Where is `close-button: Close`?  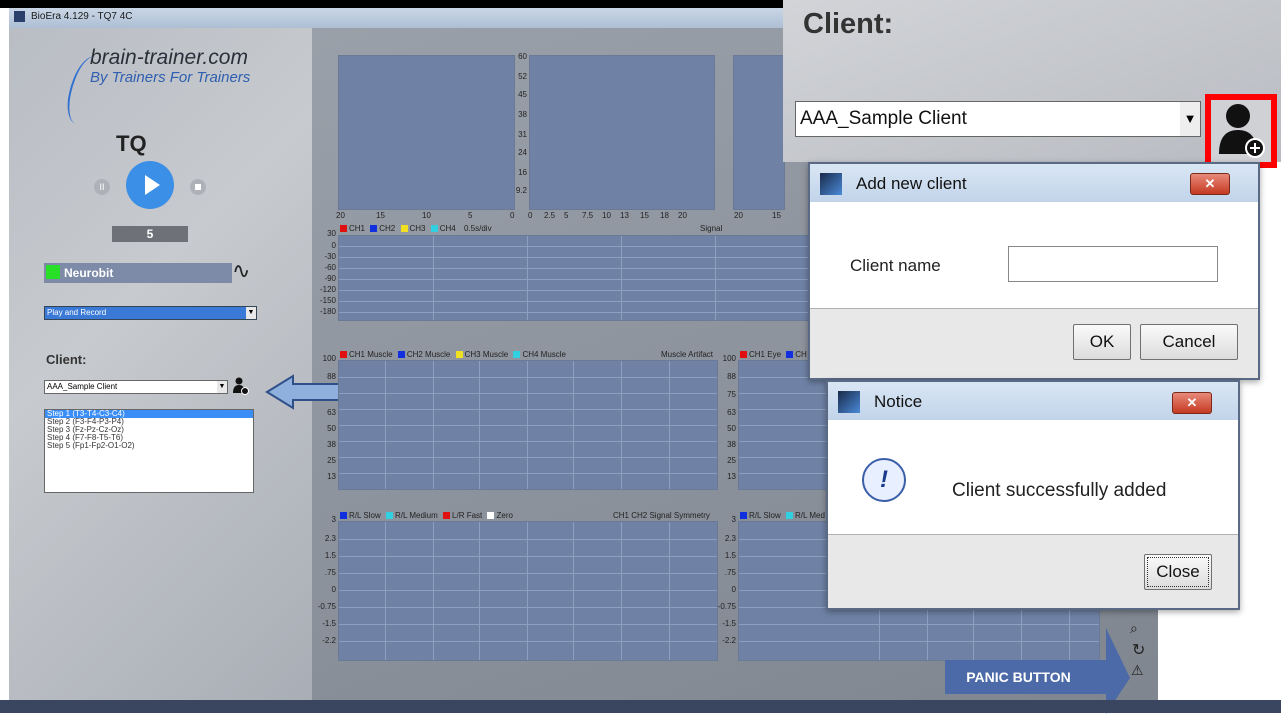
close-button: Close is located at coordinates (1178, 572).